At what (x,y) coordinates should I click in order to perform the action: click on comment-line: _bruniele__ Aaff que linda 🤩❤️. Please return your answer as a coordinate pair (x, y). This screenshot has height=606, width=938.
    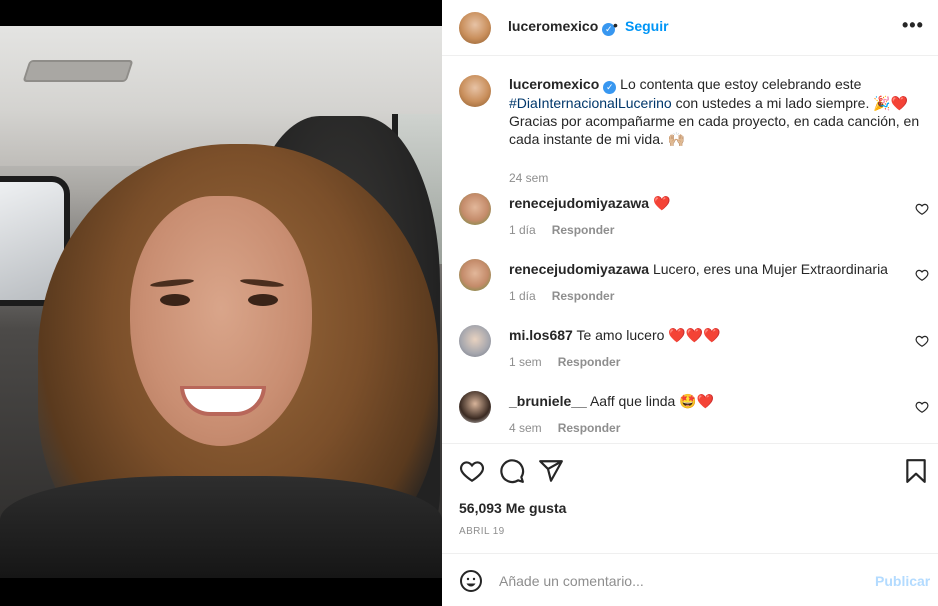
    Looking at the image, I should click on (611, 401).